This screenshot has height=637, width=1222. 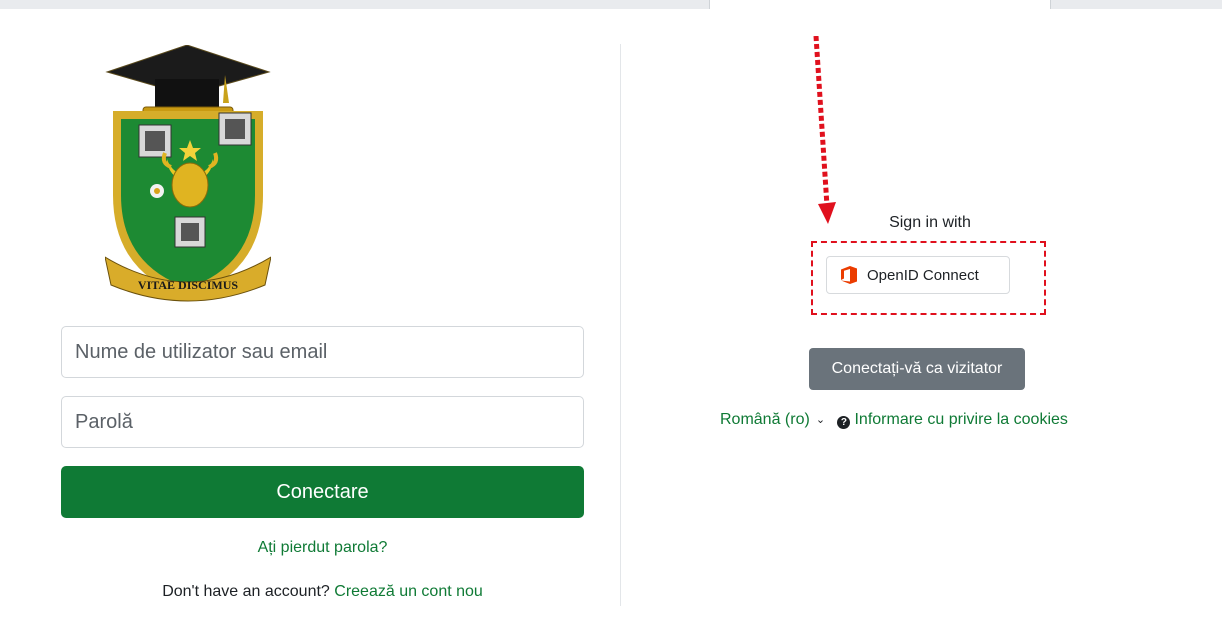 I want to click on emblem-logo: VITAE DISCIMUS, so click(x=188, y=173).